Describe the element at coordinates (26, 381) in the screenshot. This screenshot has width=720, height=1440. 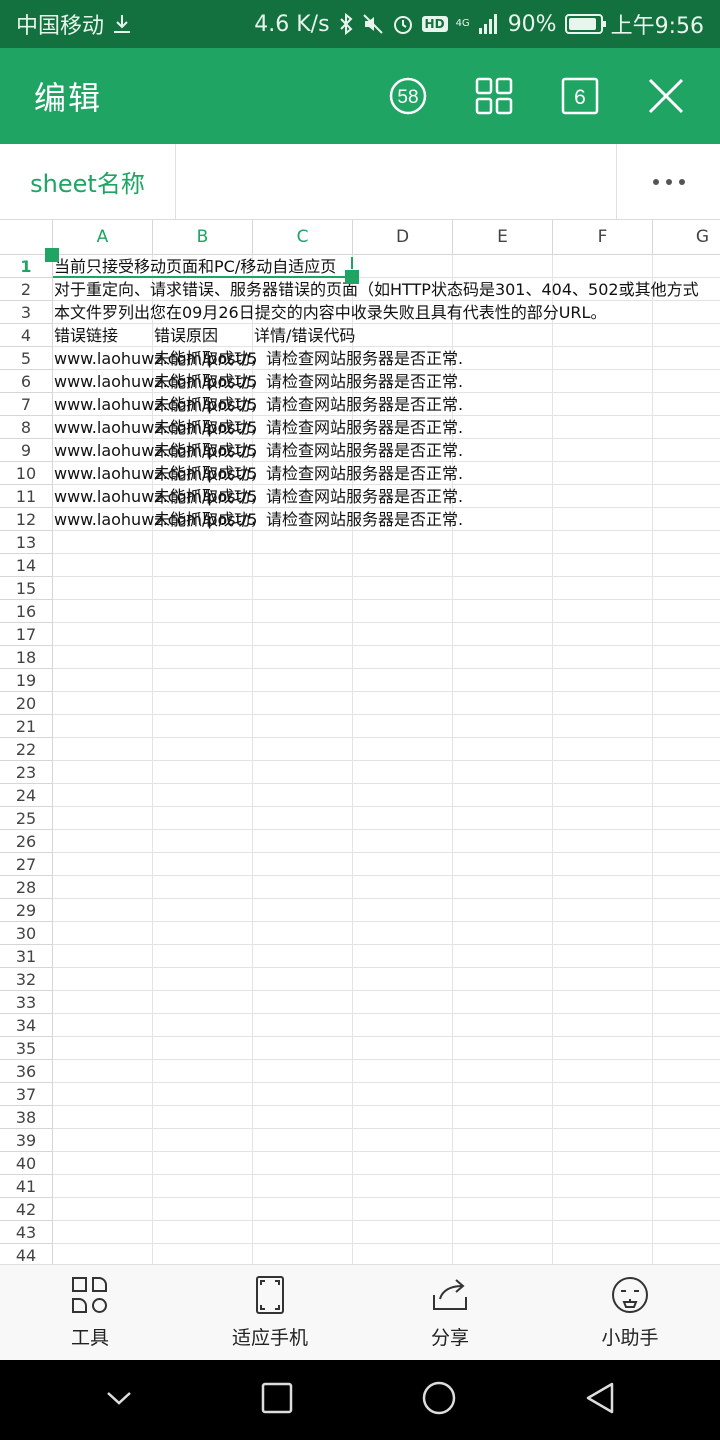
I see `row-header: 6` at that location.